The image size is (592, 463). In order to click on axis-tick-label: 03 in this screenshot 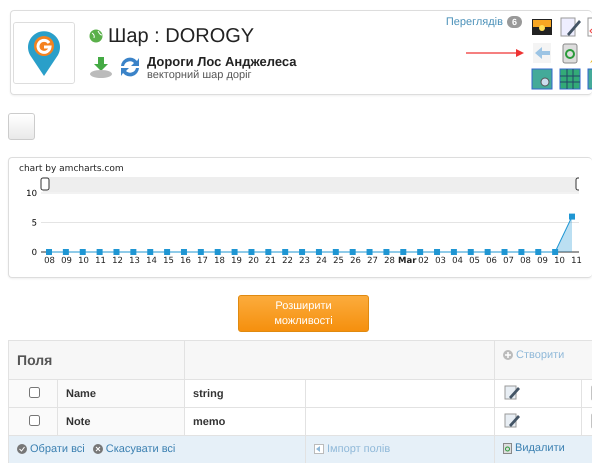, I will do `click(440, 261)`.